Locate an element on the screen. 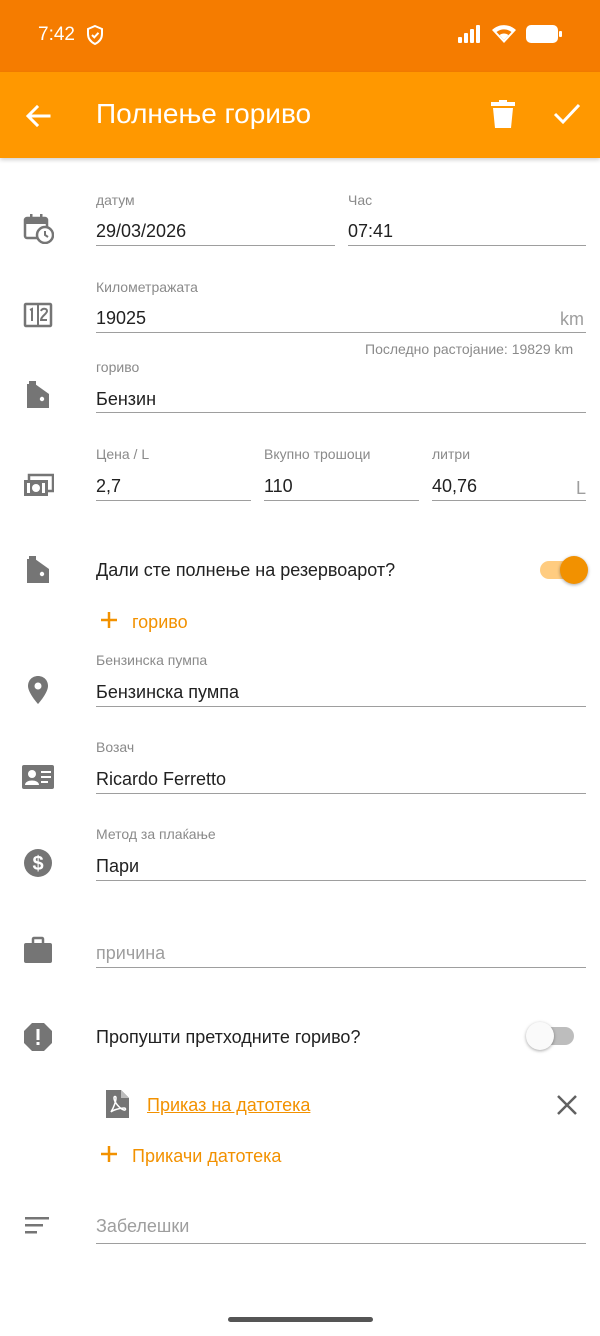 The image size is (600, 1336). odometer-icon is located at coordinates (38, 316).